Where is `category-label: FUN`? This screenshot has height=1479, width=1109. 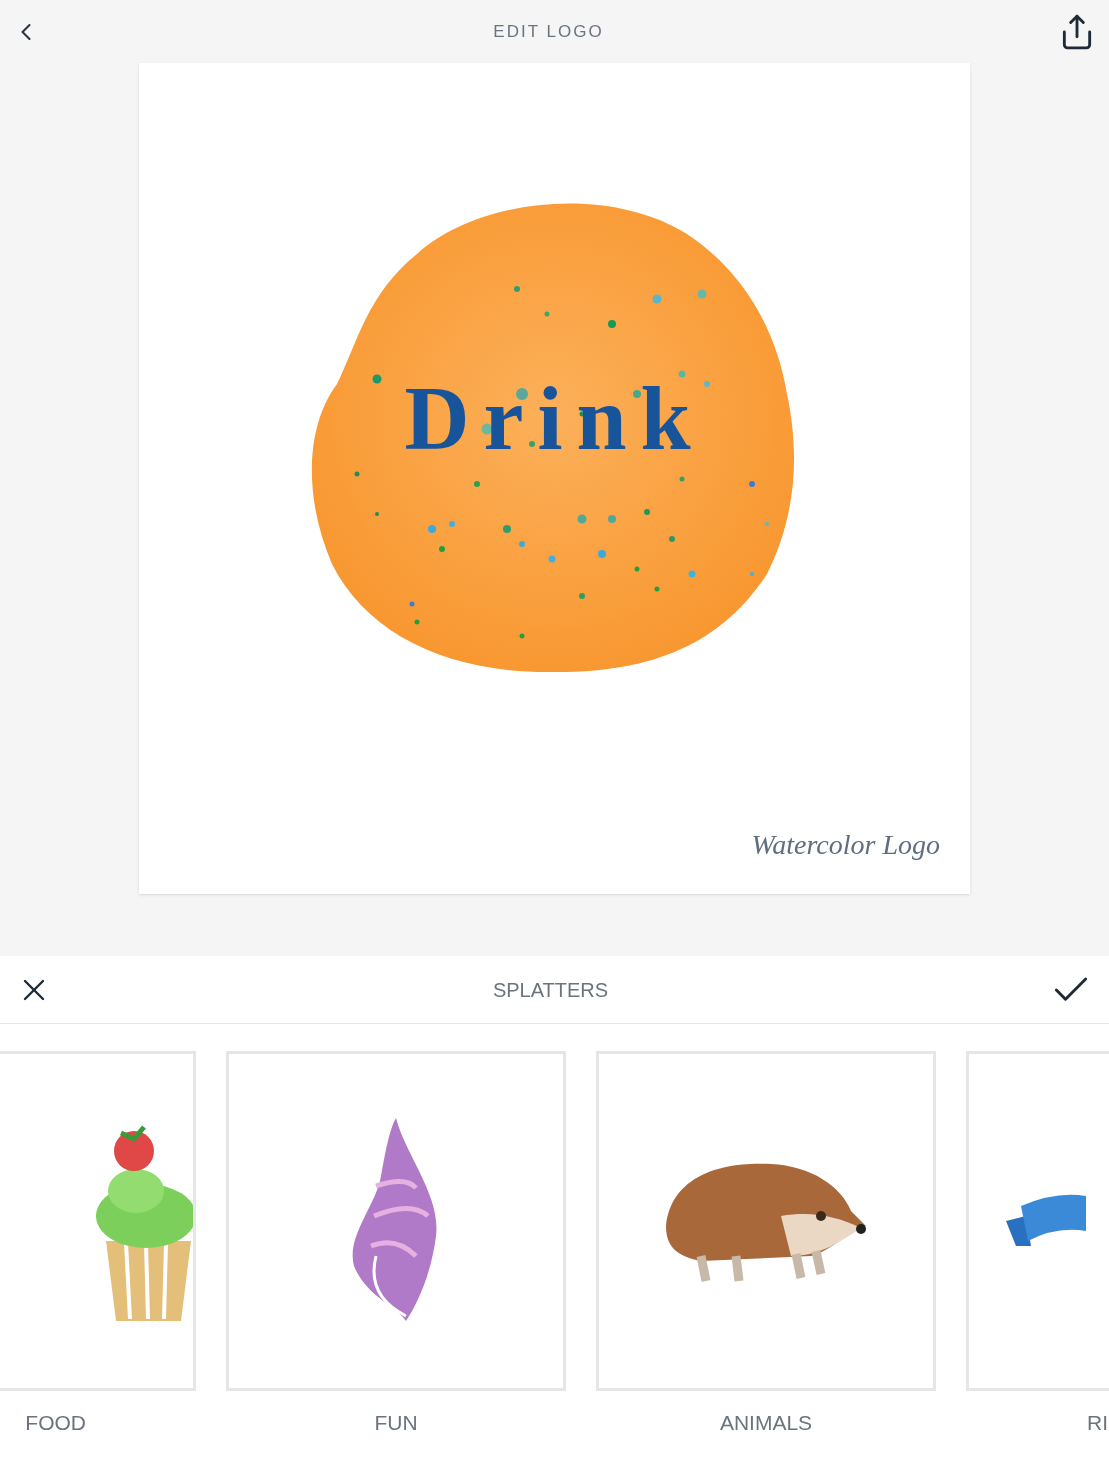 category-label: FUN is located at coordinates (396, 1423).